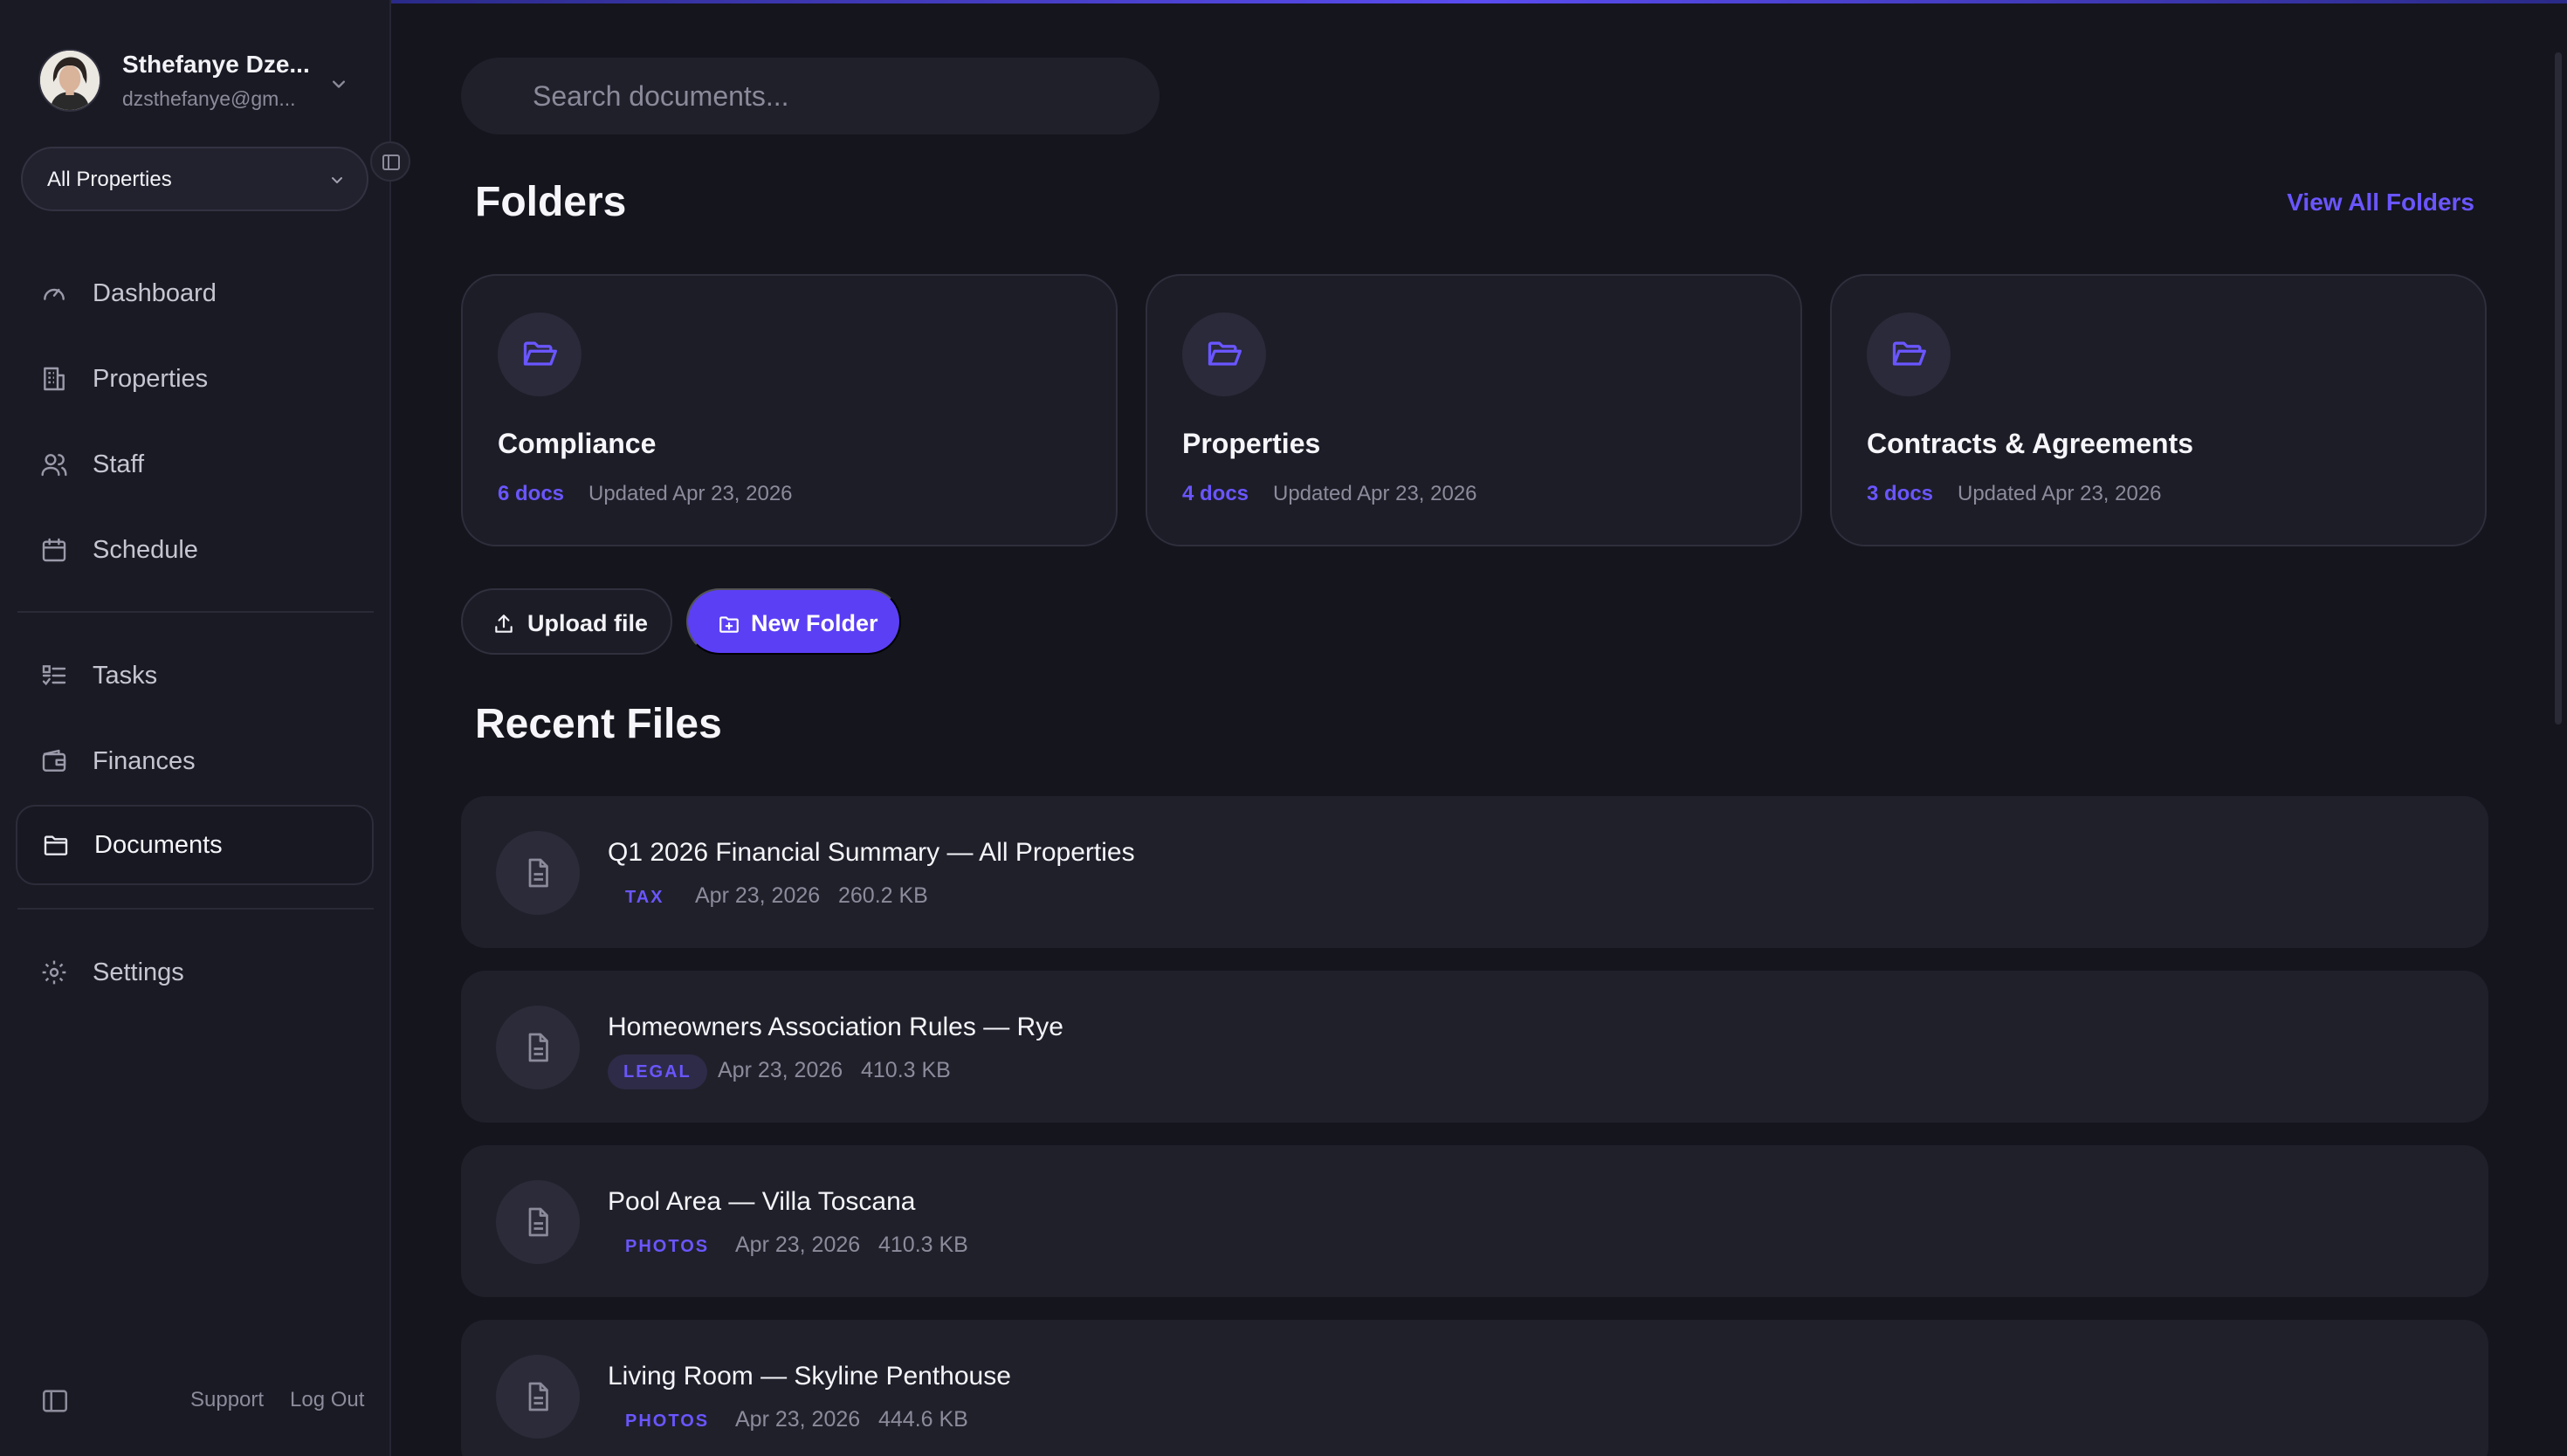 The height and width of the screenshot is (1456, 2567). What do you see at coordinates (54, 465) in the screenshot?
I see `users-icon` at bounding box center [54, 465].